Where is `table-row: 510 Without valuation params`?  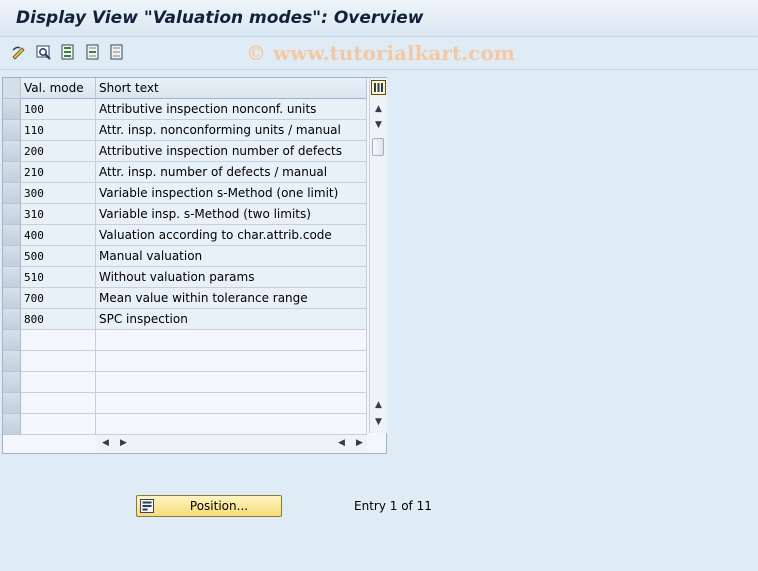 table-row: 510 Without valuation params is located at coordinates (185, 277).